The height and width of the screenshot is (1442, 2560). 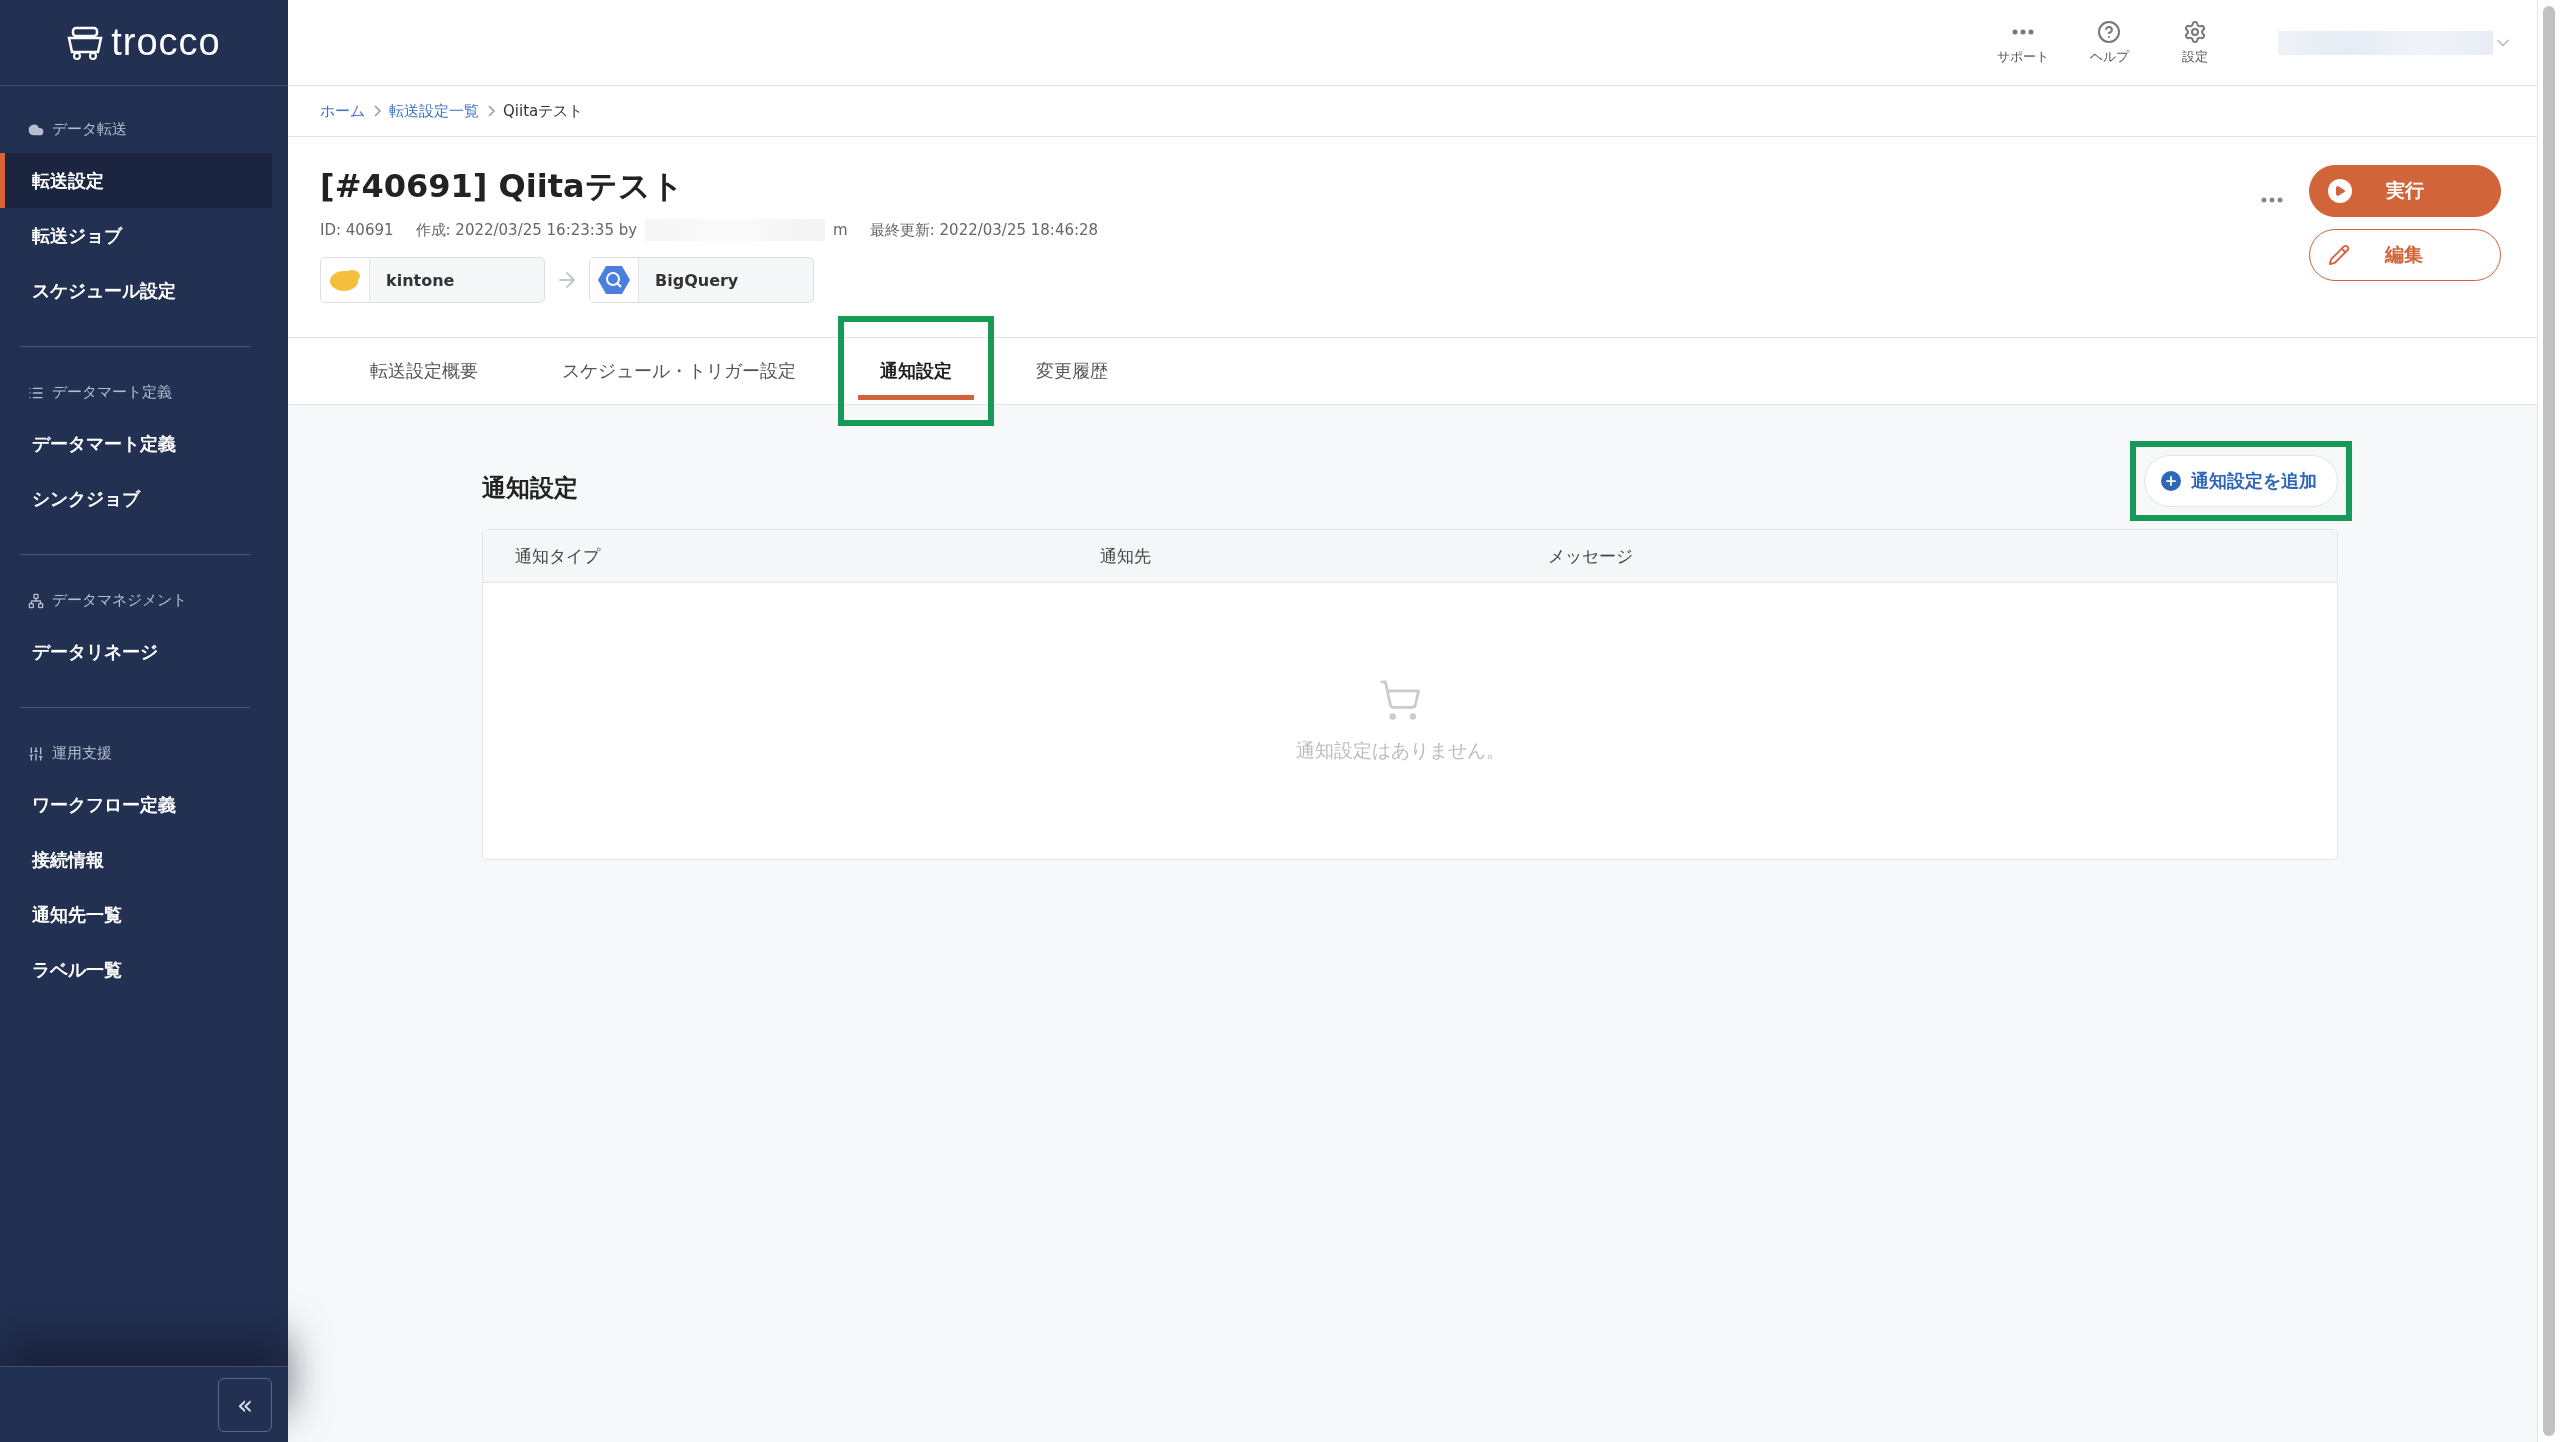 What do you see at coordinates (136, 235) in the screenshot?
I see `nav-item: 転送ジョブ` at bounding box center [136, 235].